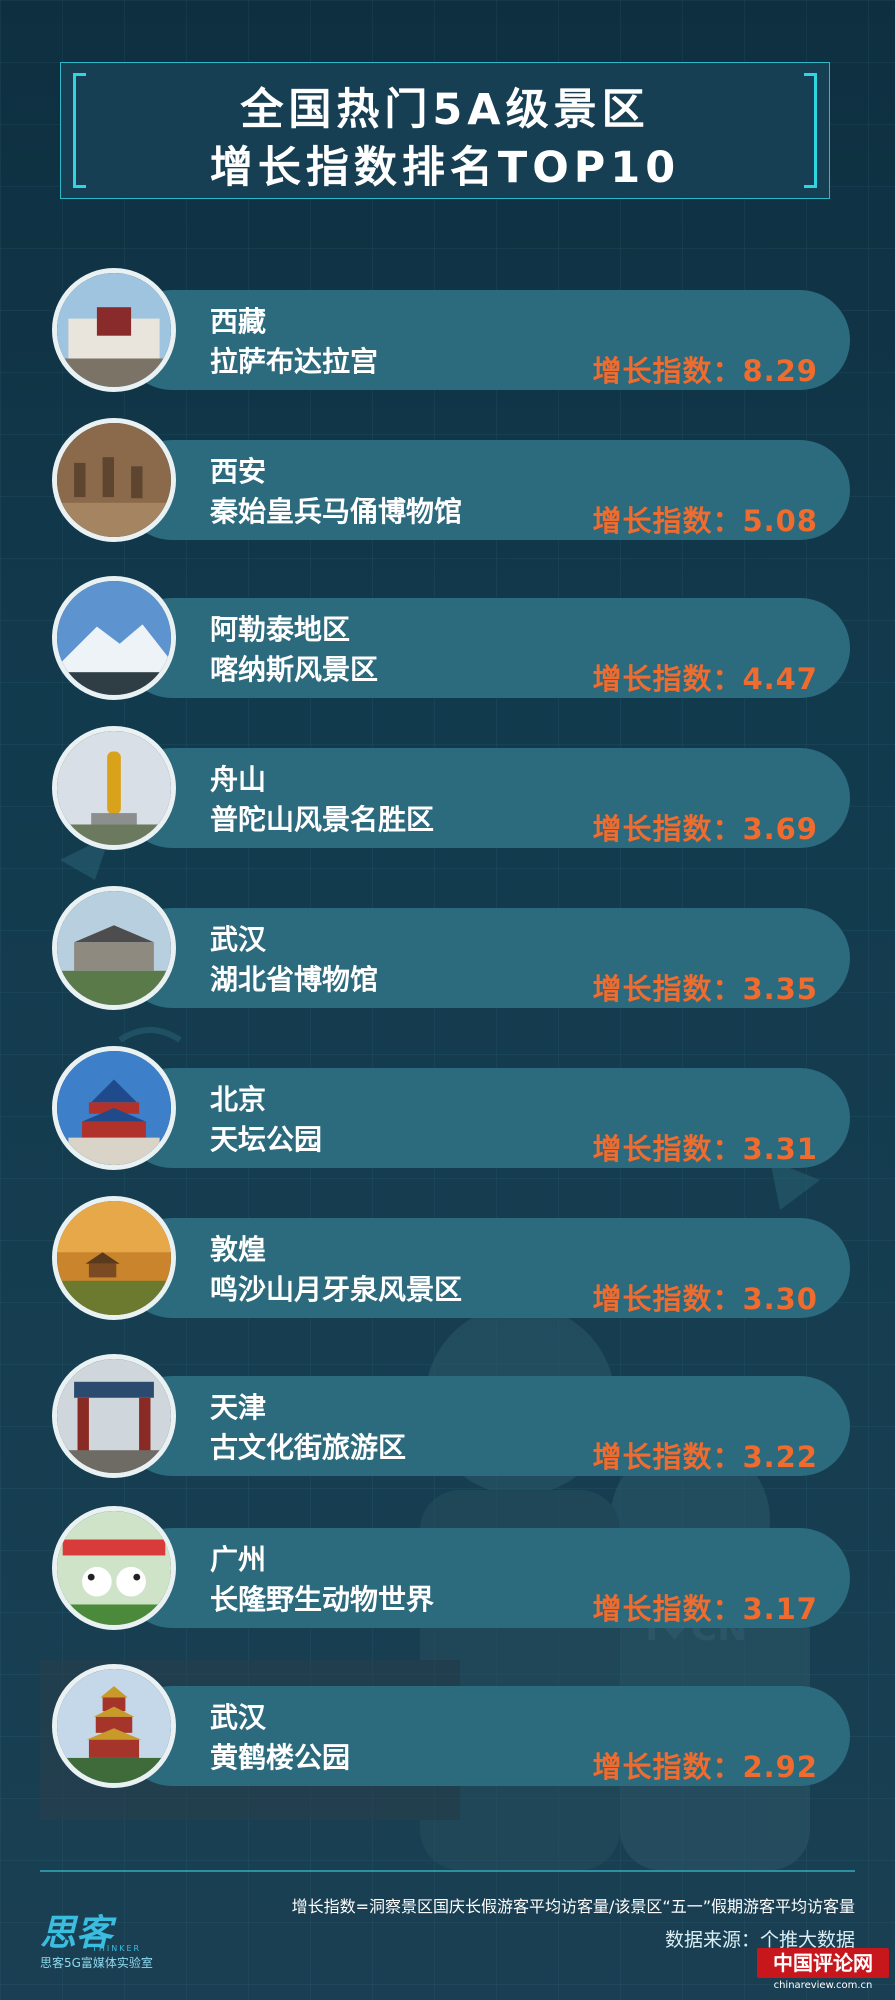 This screenshot has width=895, height=2000. I want to click on growth-index: 增长指数：3.22, so click(705, 1457).